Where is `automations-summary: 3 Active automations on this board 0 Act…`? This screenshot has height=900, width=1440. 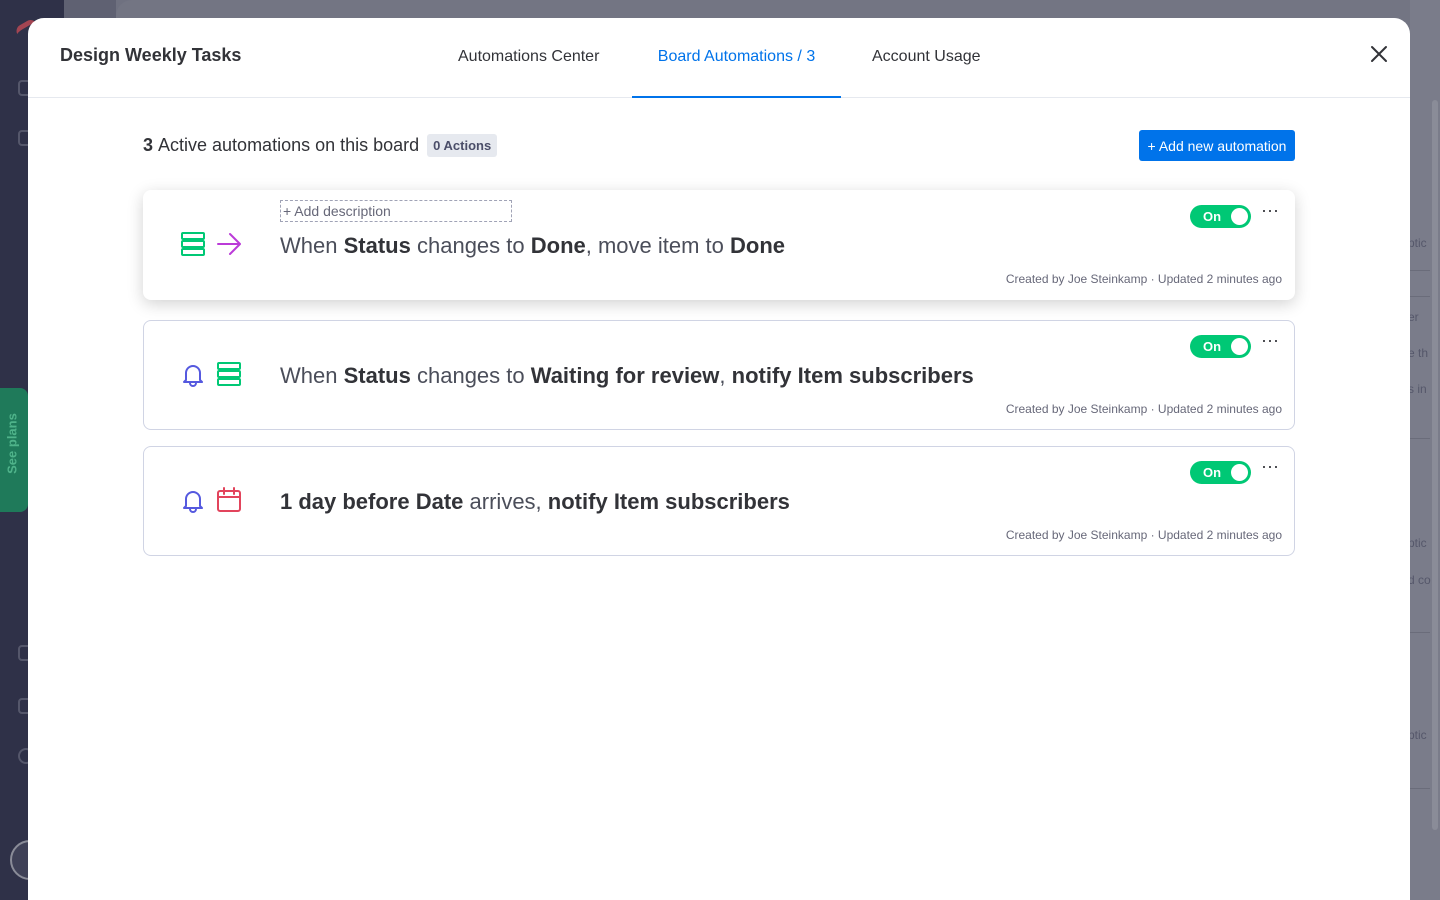 automations-summary: 3 Active automations on this board 0 Act… is located at coordinates (320, 145).